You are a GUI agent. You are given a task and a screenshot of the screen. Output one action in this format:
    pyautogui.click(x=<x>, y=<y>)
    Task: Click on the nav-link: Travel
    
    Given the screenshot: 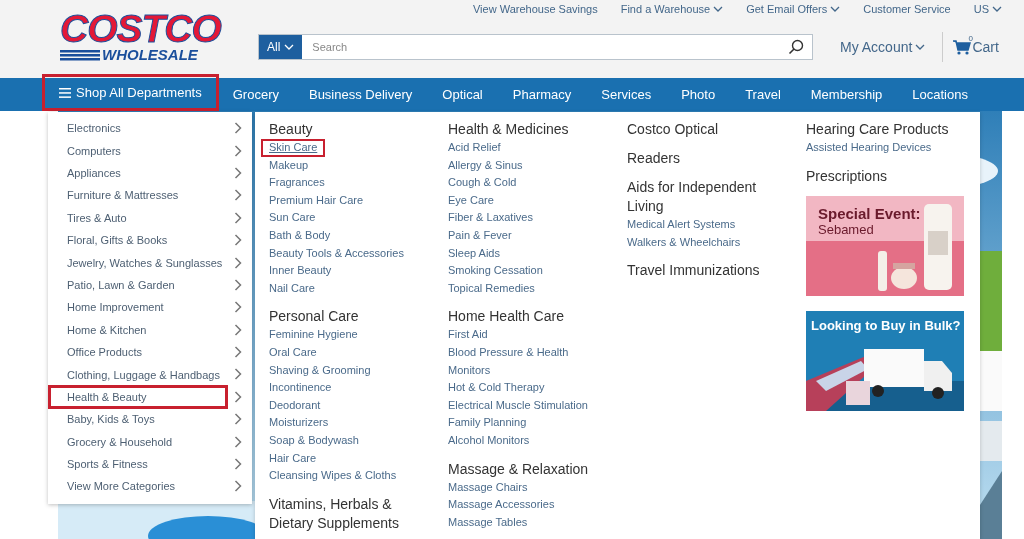 What is the action you would take?
    pyautogui.click(x=763, y=94)
    